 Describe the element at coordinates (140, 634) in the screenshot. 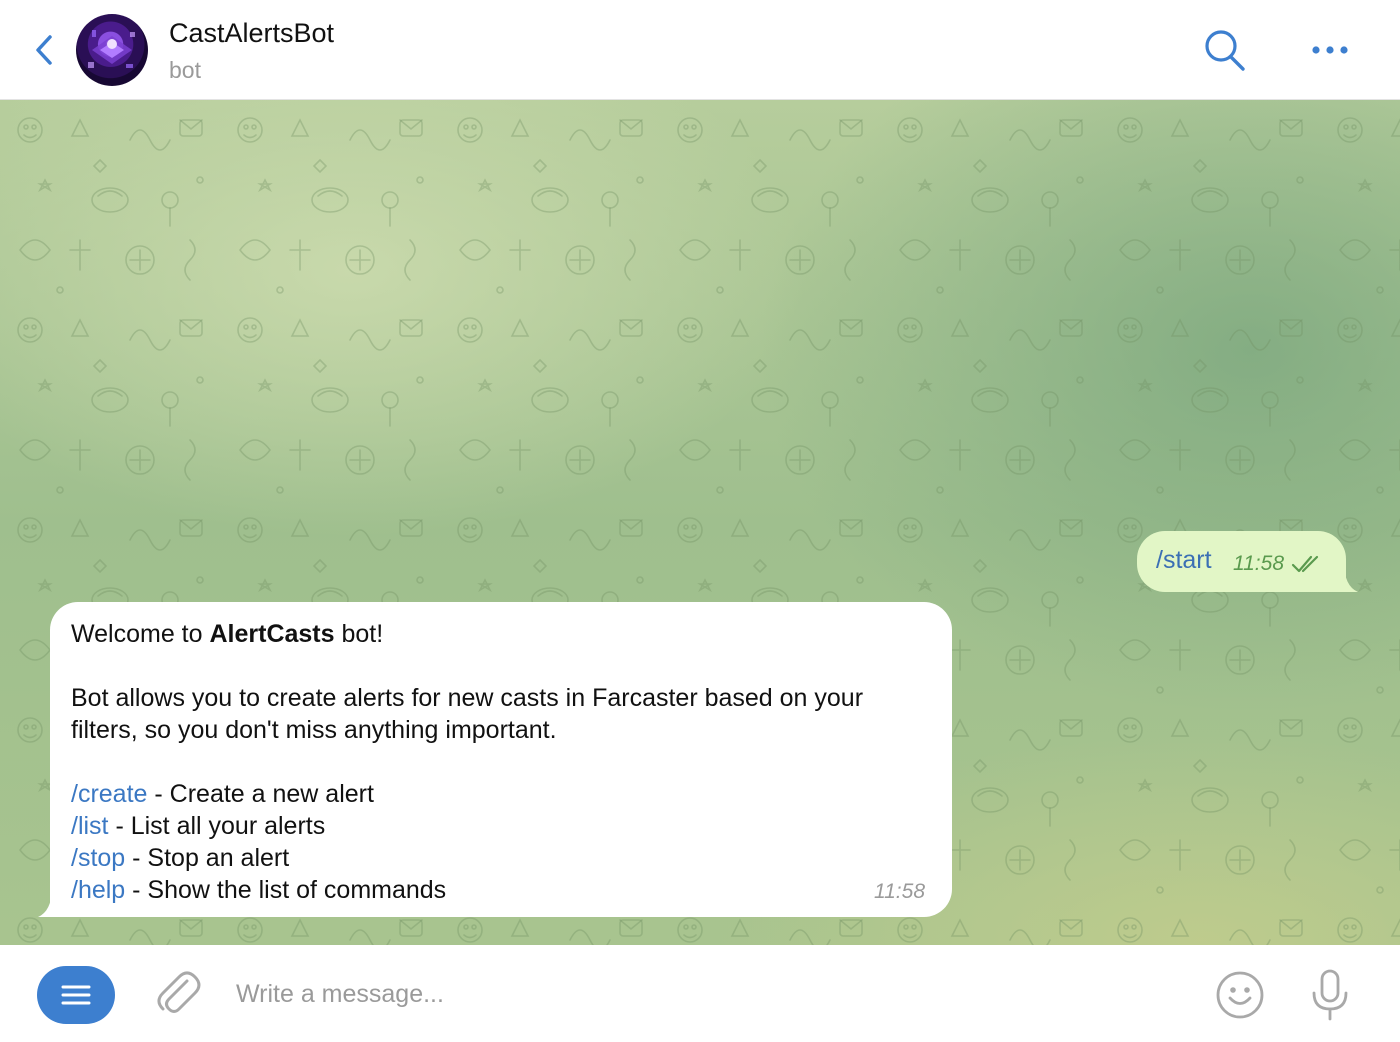

I see `welcome-prefix: Welcome to` at that location.